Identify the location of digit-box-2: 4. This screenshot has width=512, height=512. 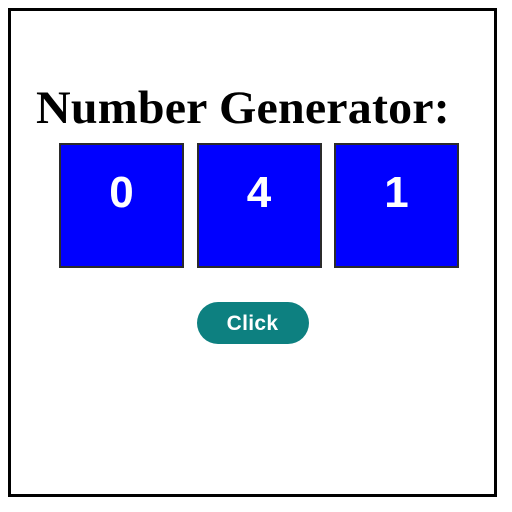
(259, 205).